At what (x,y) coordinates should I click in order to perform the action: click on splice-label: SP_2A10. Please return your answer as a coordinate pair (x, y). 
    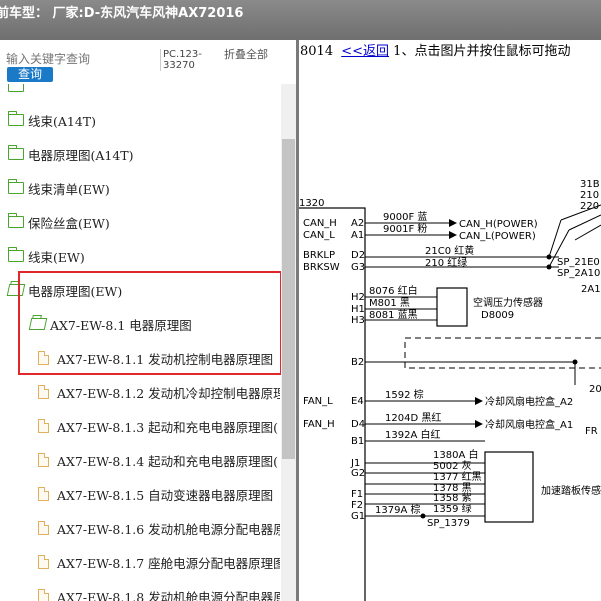
    Looking at the image, I should click on (578, 273).